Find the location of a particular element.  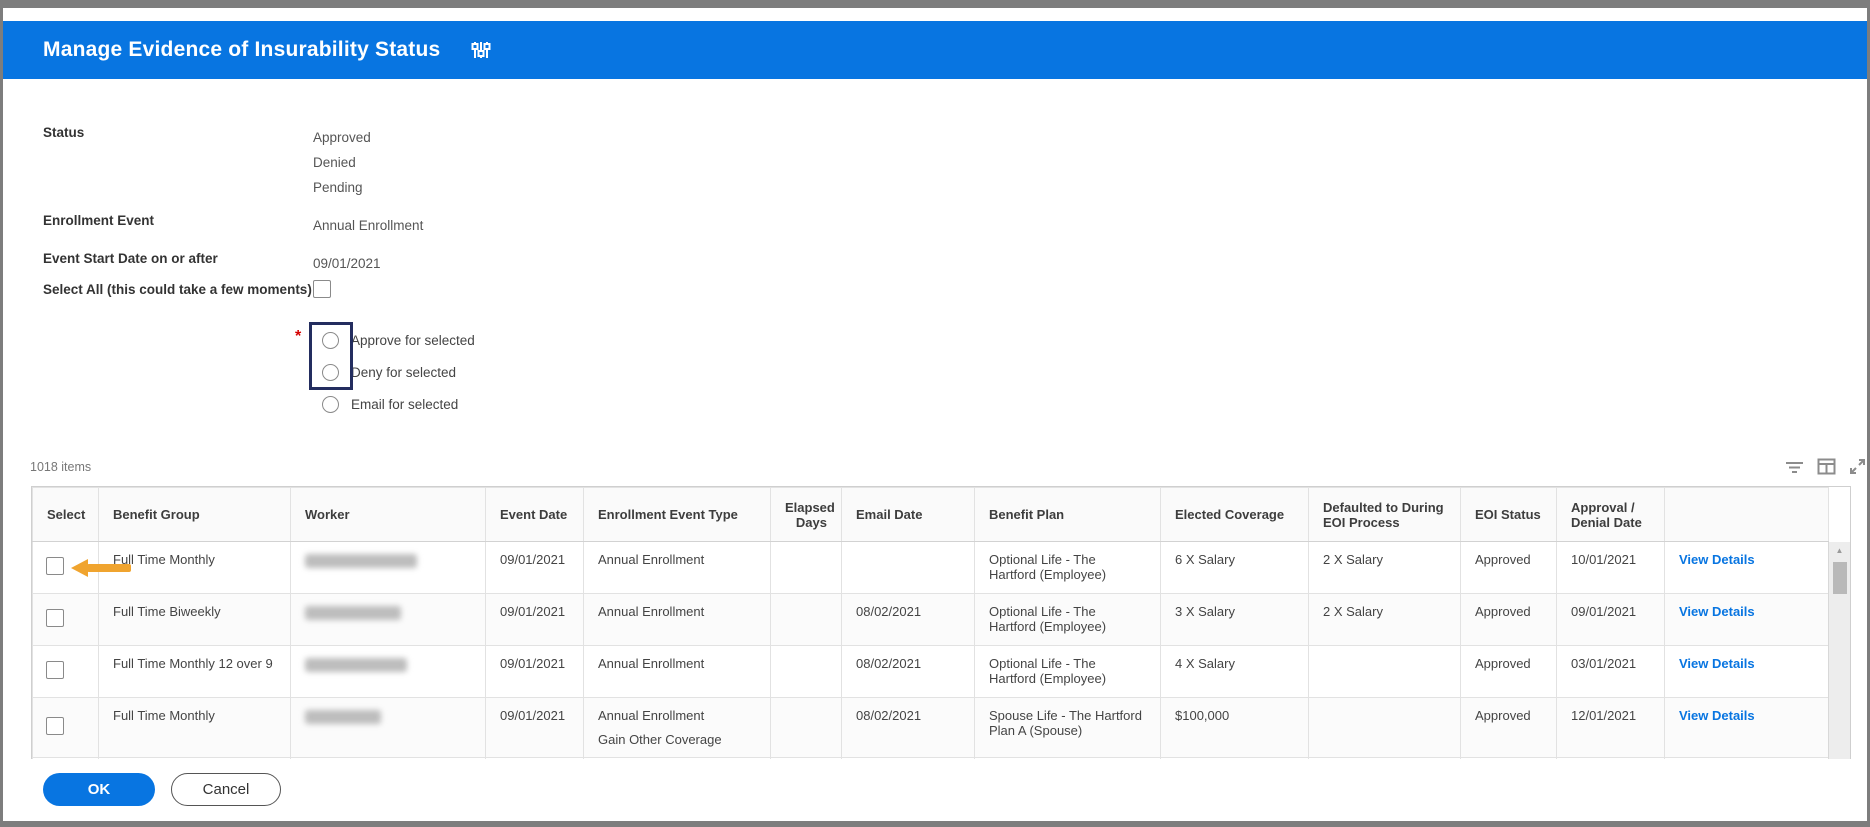

col-worker: Worker is located at coordinates (388, 514).